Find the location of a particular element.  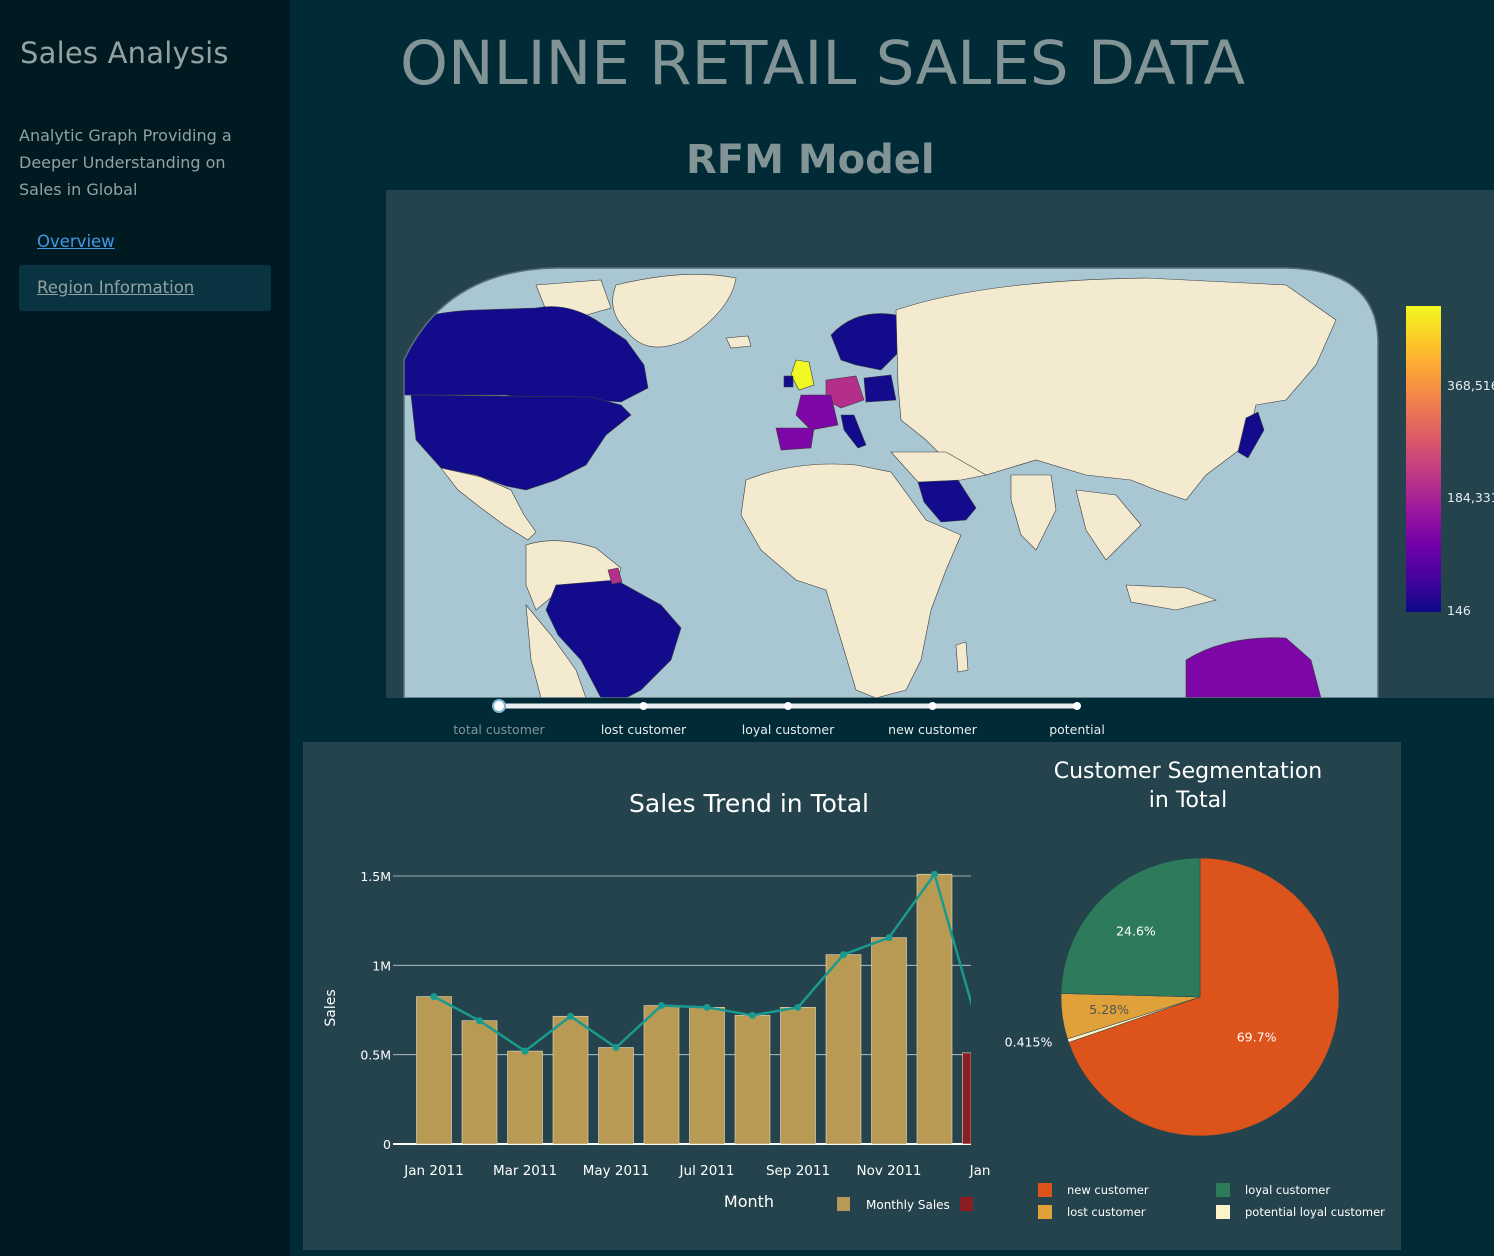

slider-step-label: loyal customer is located at coordinates (788, 729).